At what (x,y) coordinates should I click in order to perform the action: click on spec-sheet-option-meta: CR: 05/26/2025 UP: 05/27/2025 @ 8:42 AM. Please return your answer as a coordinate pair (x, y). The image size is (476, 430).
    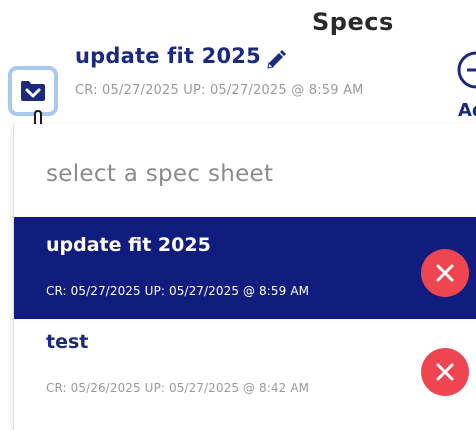
    Looking at the image, I should click on (178, 388).